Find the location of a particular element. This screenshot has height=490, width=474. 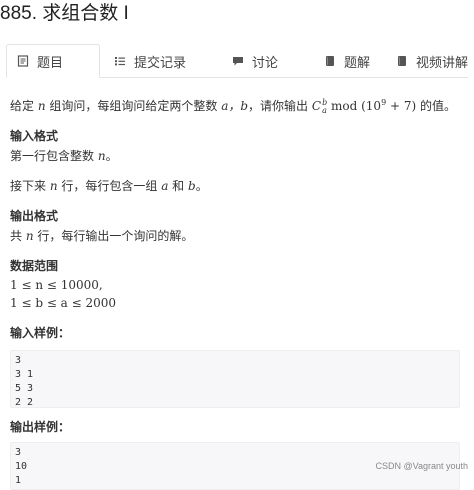

formula-base: C is located at coordinates (316, 106).